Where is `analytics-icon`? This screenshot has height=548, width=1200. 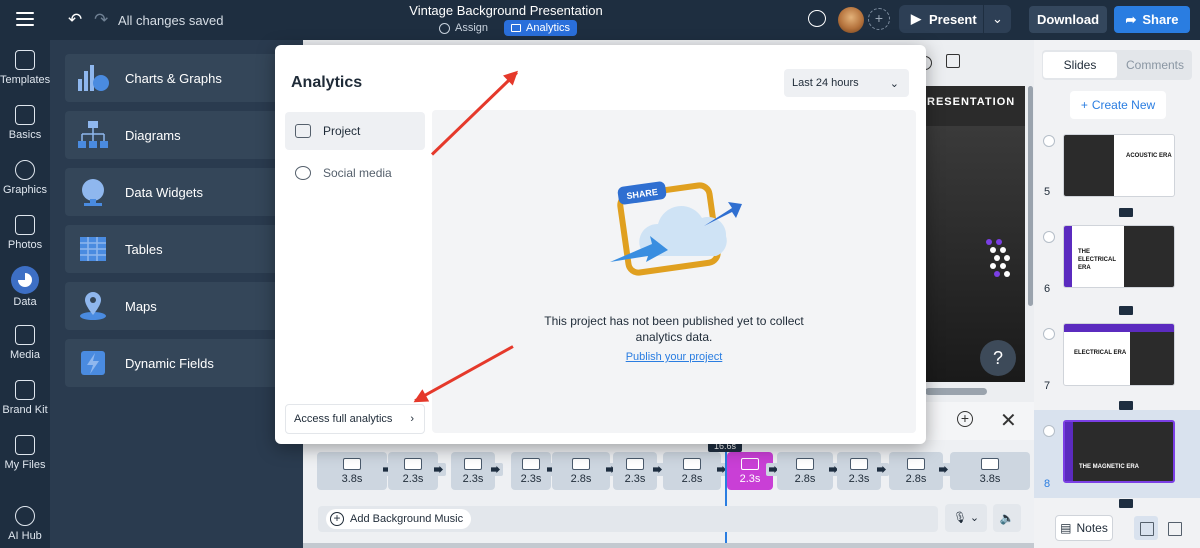
analytics-icon is located at coordinates (516, 28).